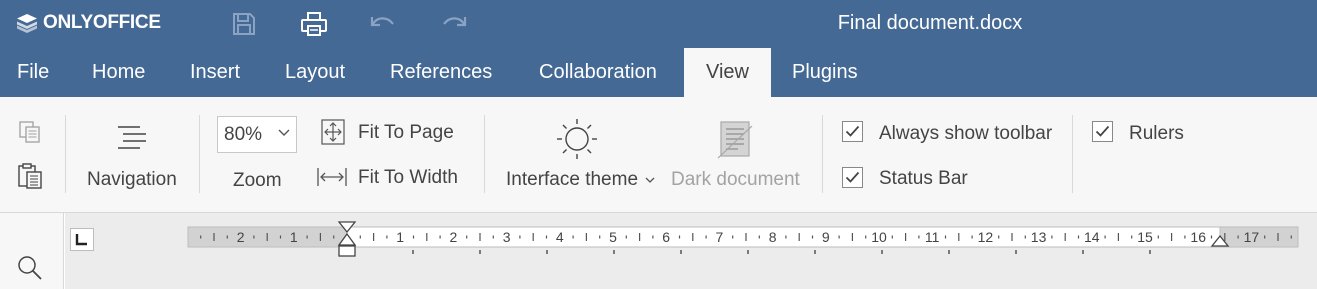 The image size is (1317, 289). I want to click on left-indent-marker, so click(347, 251).